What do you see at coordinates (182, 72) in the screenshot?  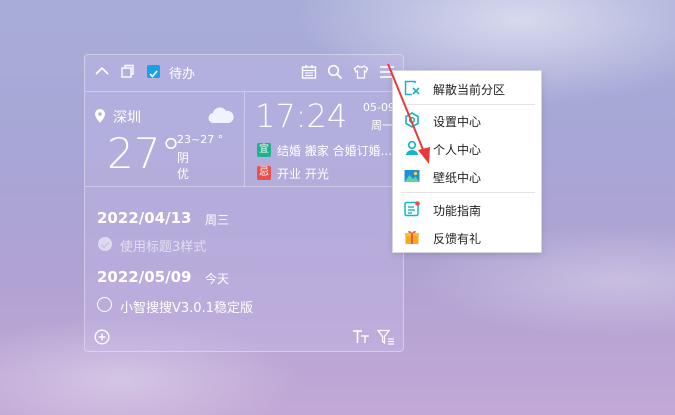 I see `todo-tab-label: 待办` at bounding box center [182, 72].